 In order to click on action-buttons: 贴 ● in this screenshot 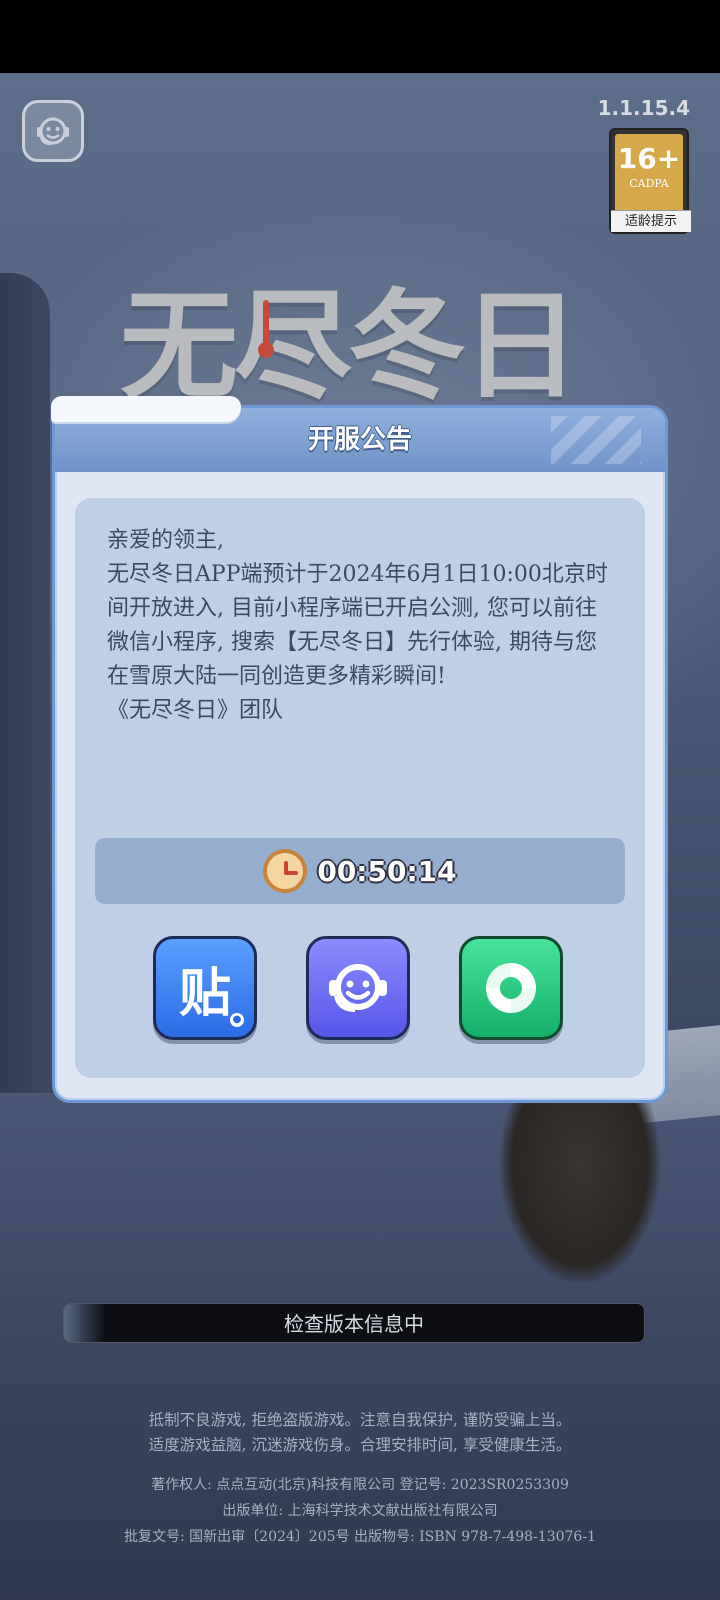, I will do `click(358, 988)`.